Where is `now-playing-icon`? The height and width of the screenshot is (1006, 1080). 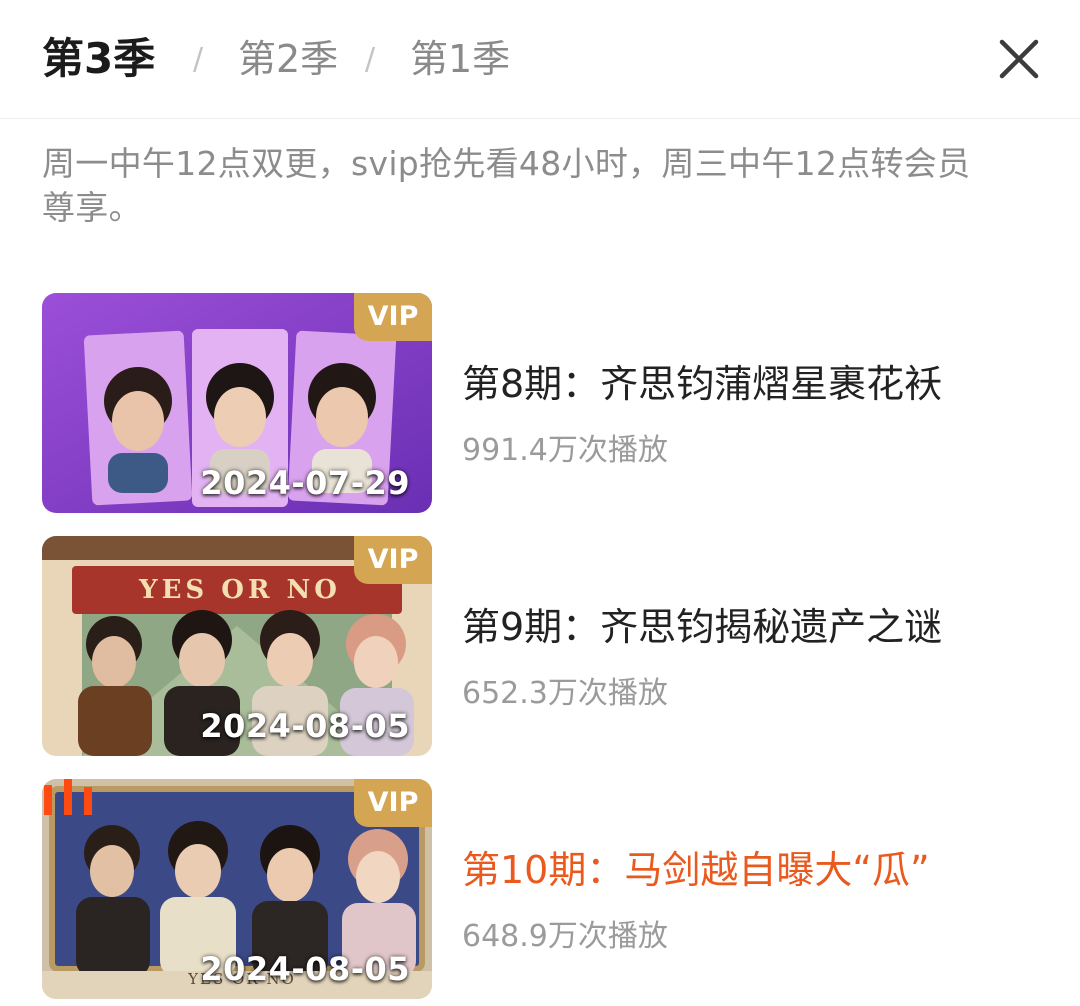 now-playing-icon is located at coordinates (68, 797).